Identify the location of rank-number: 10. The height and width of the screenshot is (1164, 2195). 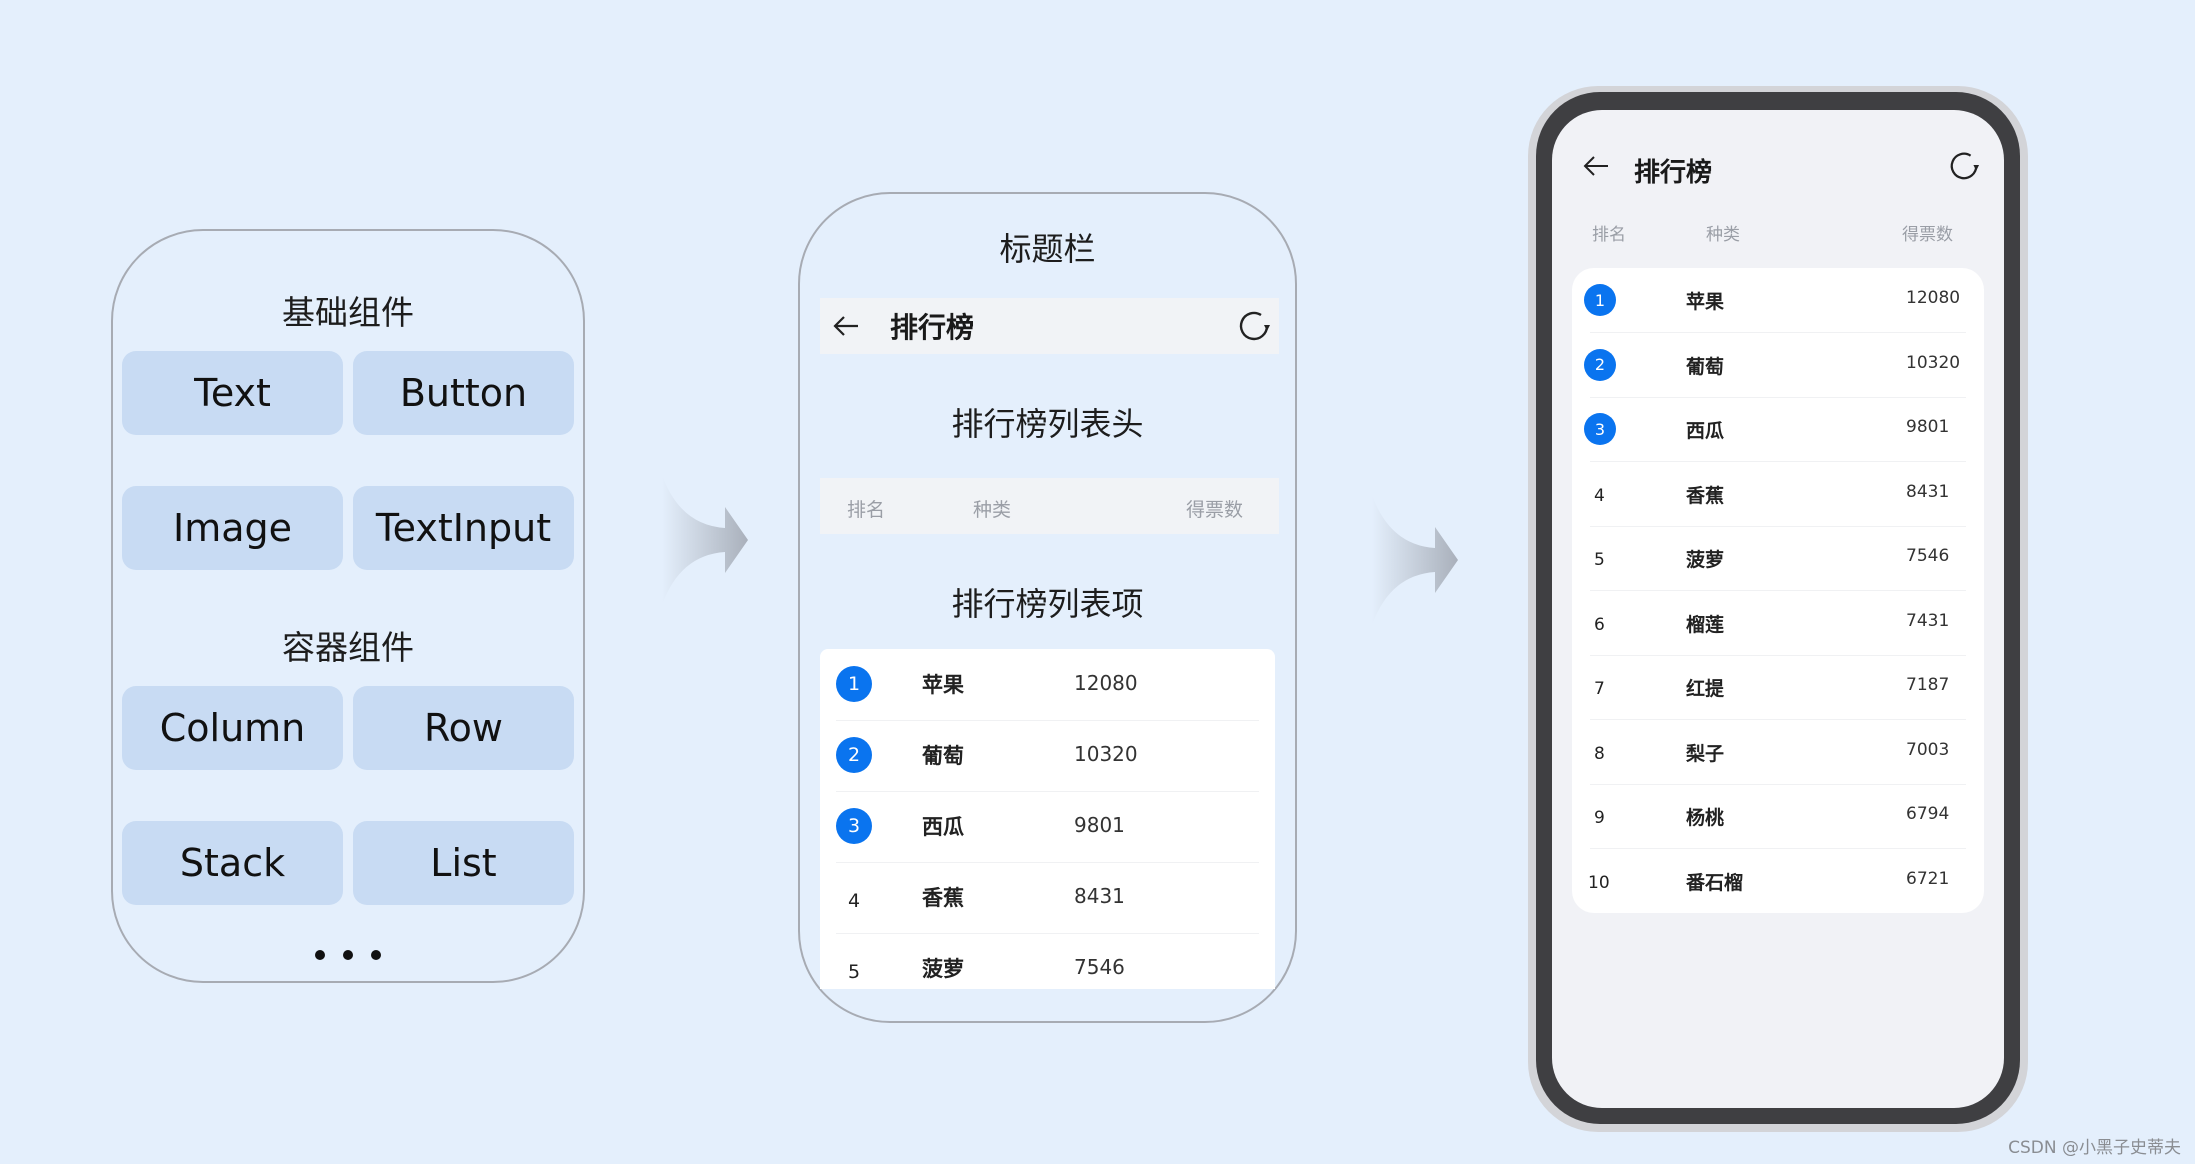
(1599, 882).